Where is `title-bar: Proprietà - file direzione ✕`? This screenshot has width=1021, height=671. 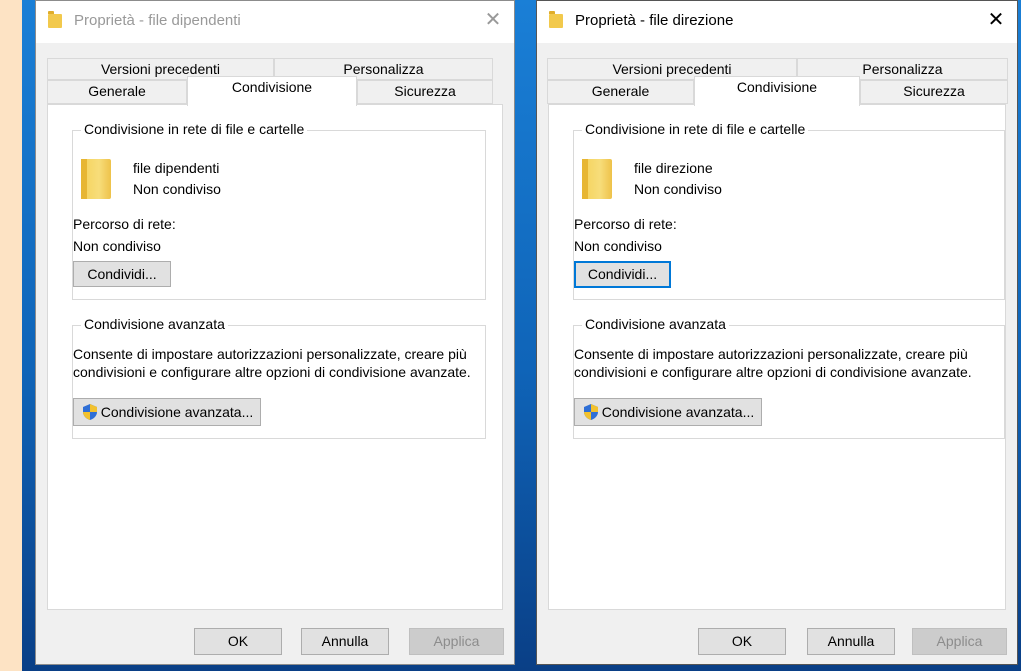
title-bar: Proprietà - file direzione ✕ is located at coordinates (777, 22).